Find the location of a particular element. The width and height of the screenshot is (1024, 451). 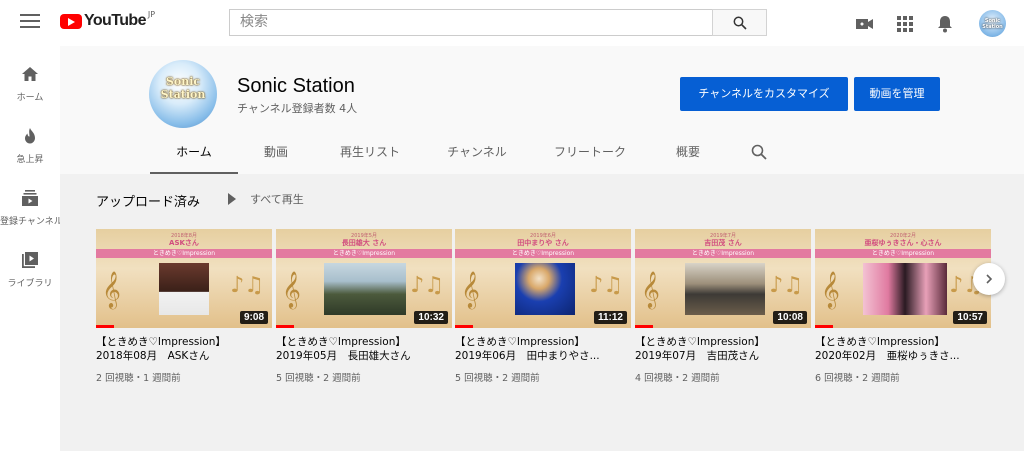

library-icon is located at coordinates (30, 260).